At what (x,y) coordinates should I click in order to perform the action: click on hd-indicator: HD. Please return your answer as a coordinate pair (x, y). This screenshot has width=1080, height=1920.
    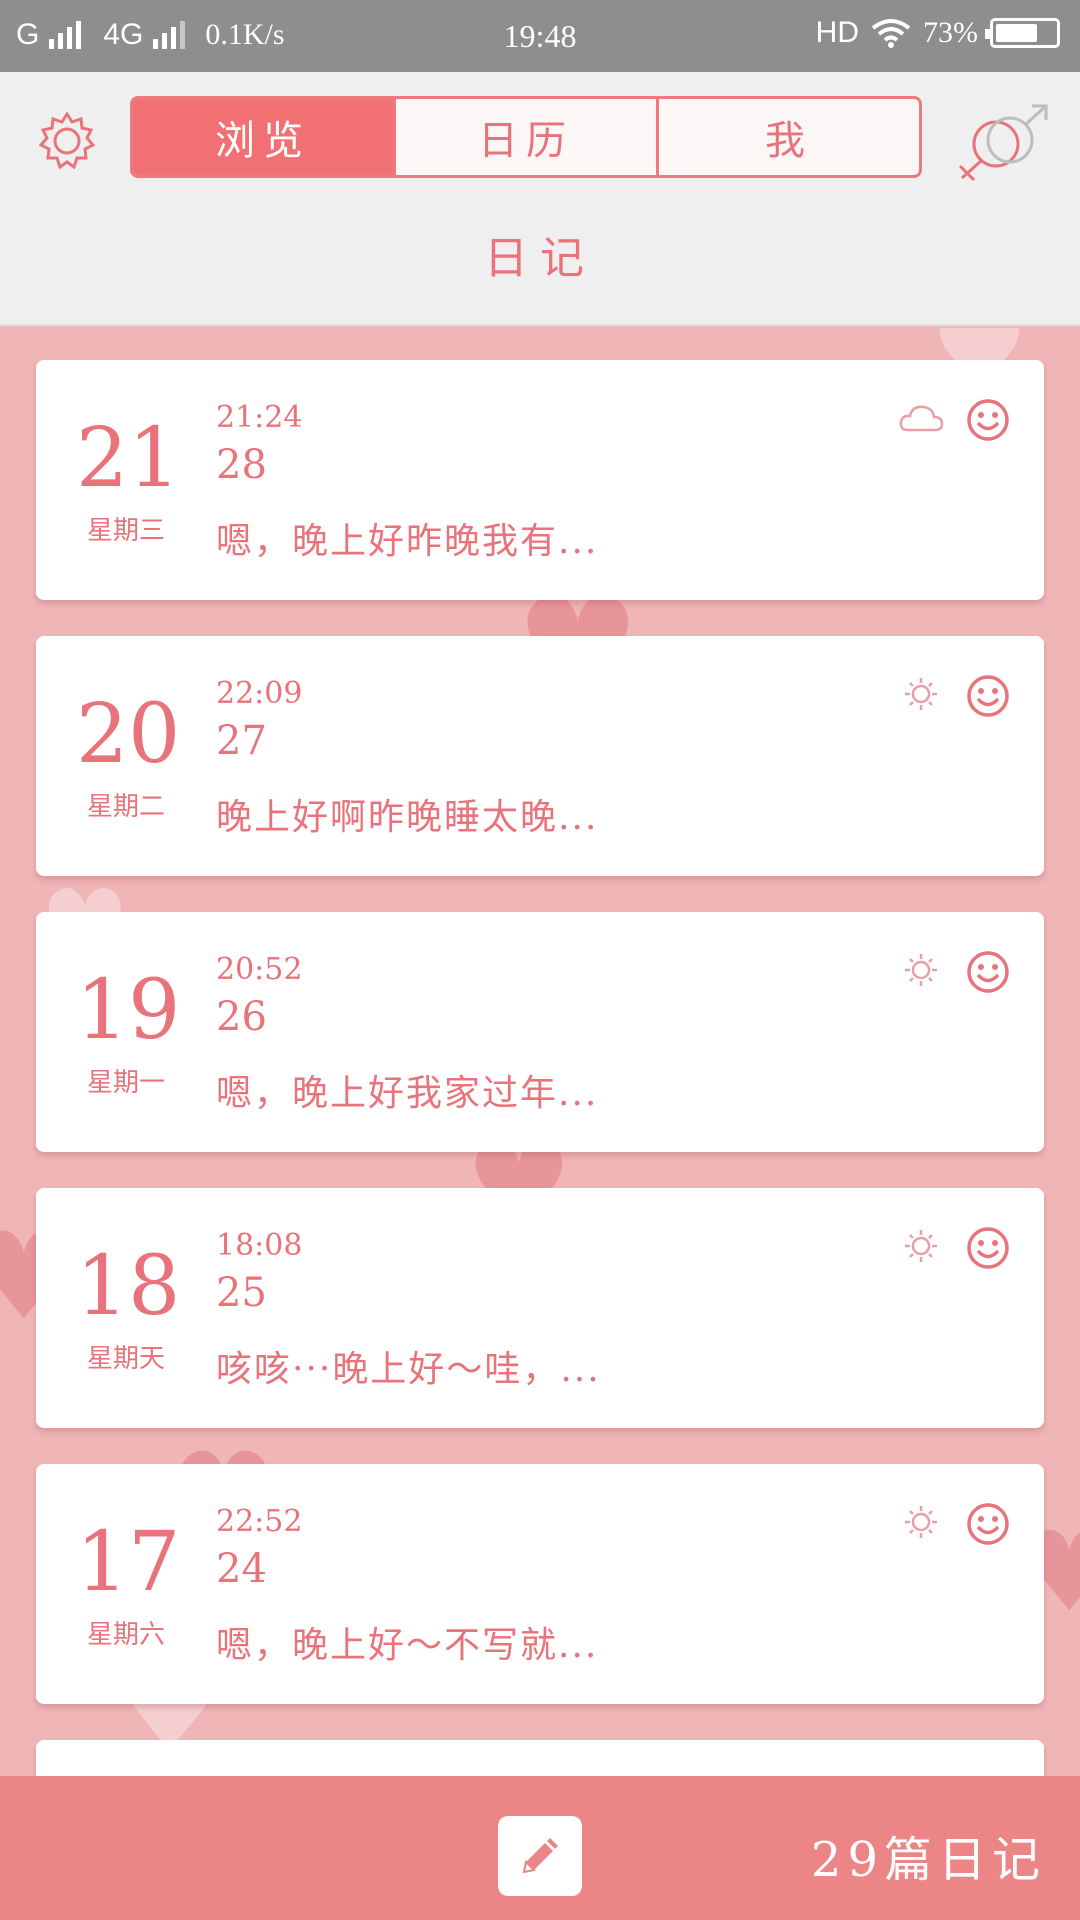
    Looking at the image, I should click on (837, 32).